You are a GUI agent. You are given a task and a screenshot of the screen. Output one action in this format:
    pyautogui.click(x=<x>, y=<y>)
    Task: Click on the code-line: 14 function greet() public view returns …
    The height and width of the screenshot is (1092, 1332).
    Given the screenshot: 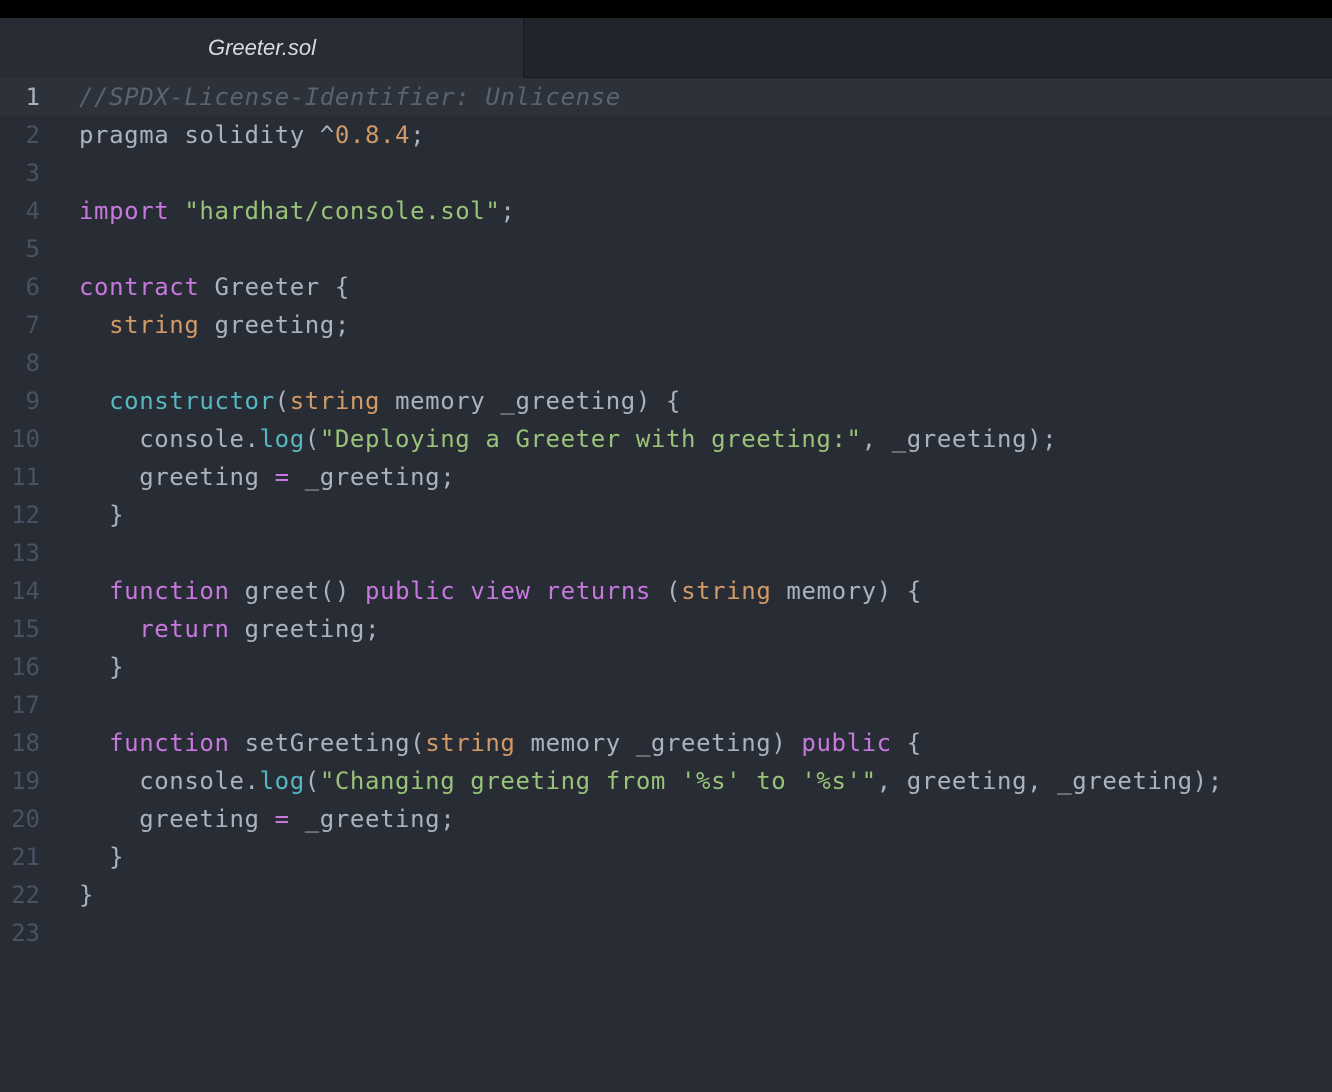 What is the action you would take?
    pyautogui.click(x=666, y=591)
    